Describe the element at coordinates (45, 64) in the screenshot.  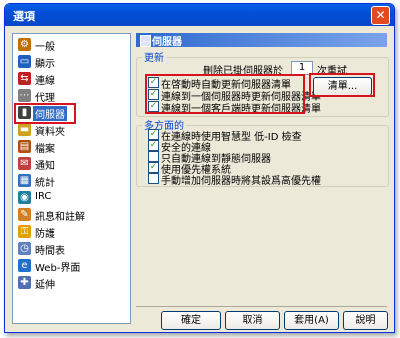
I see `sidebar-item-label: 顯示` at that location.